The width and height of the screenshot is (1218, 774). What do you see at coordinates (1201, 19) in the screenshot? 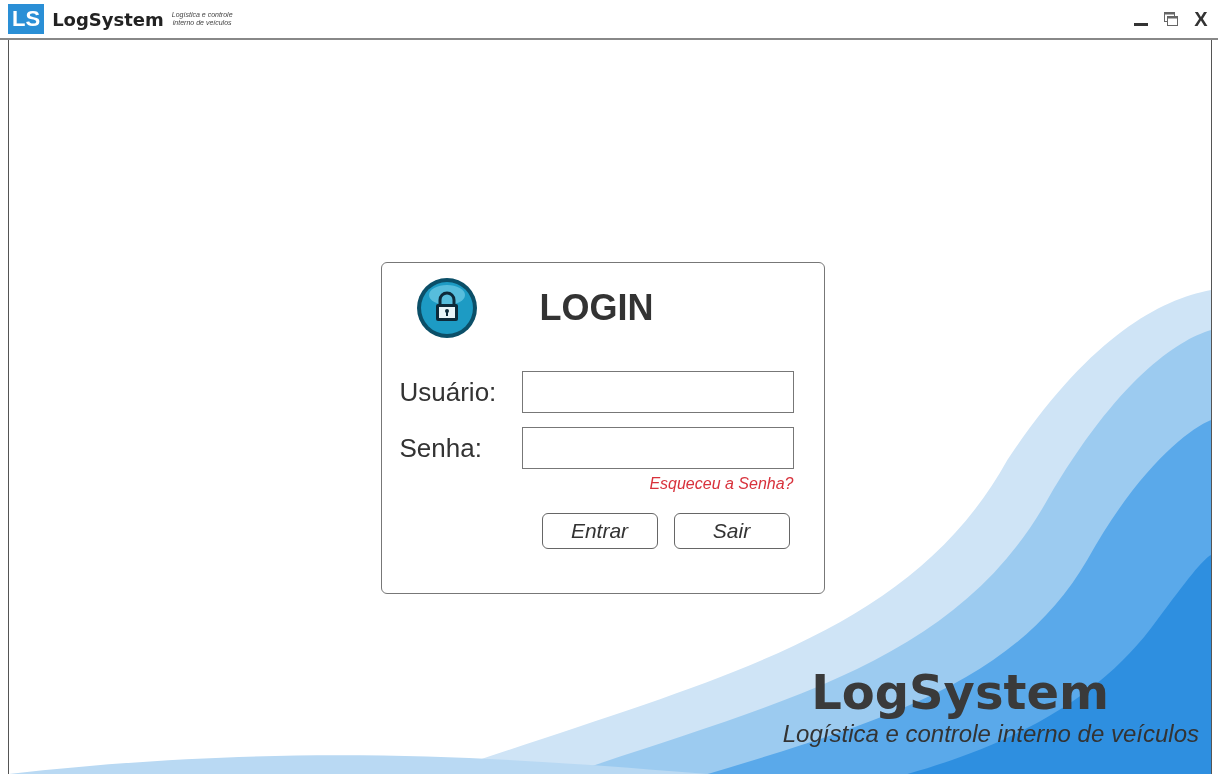
I see `close-button: X` at bounding box center [1201, 19].